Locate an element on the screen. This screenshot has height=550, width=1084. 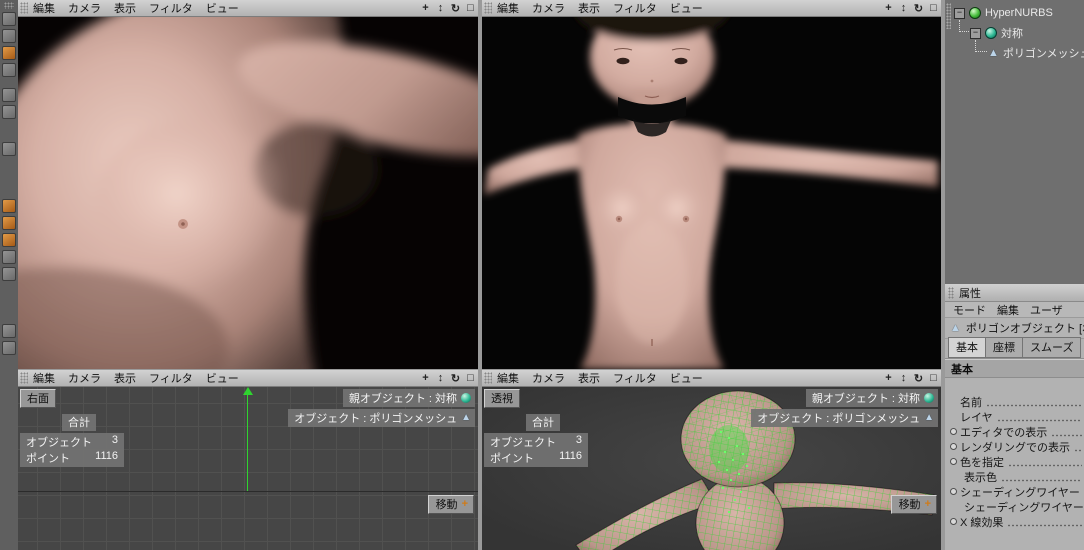
attributes-menu: モード 編集 ユーザ is located at coordinates (1014, 310).